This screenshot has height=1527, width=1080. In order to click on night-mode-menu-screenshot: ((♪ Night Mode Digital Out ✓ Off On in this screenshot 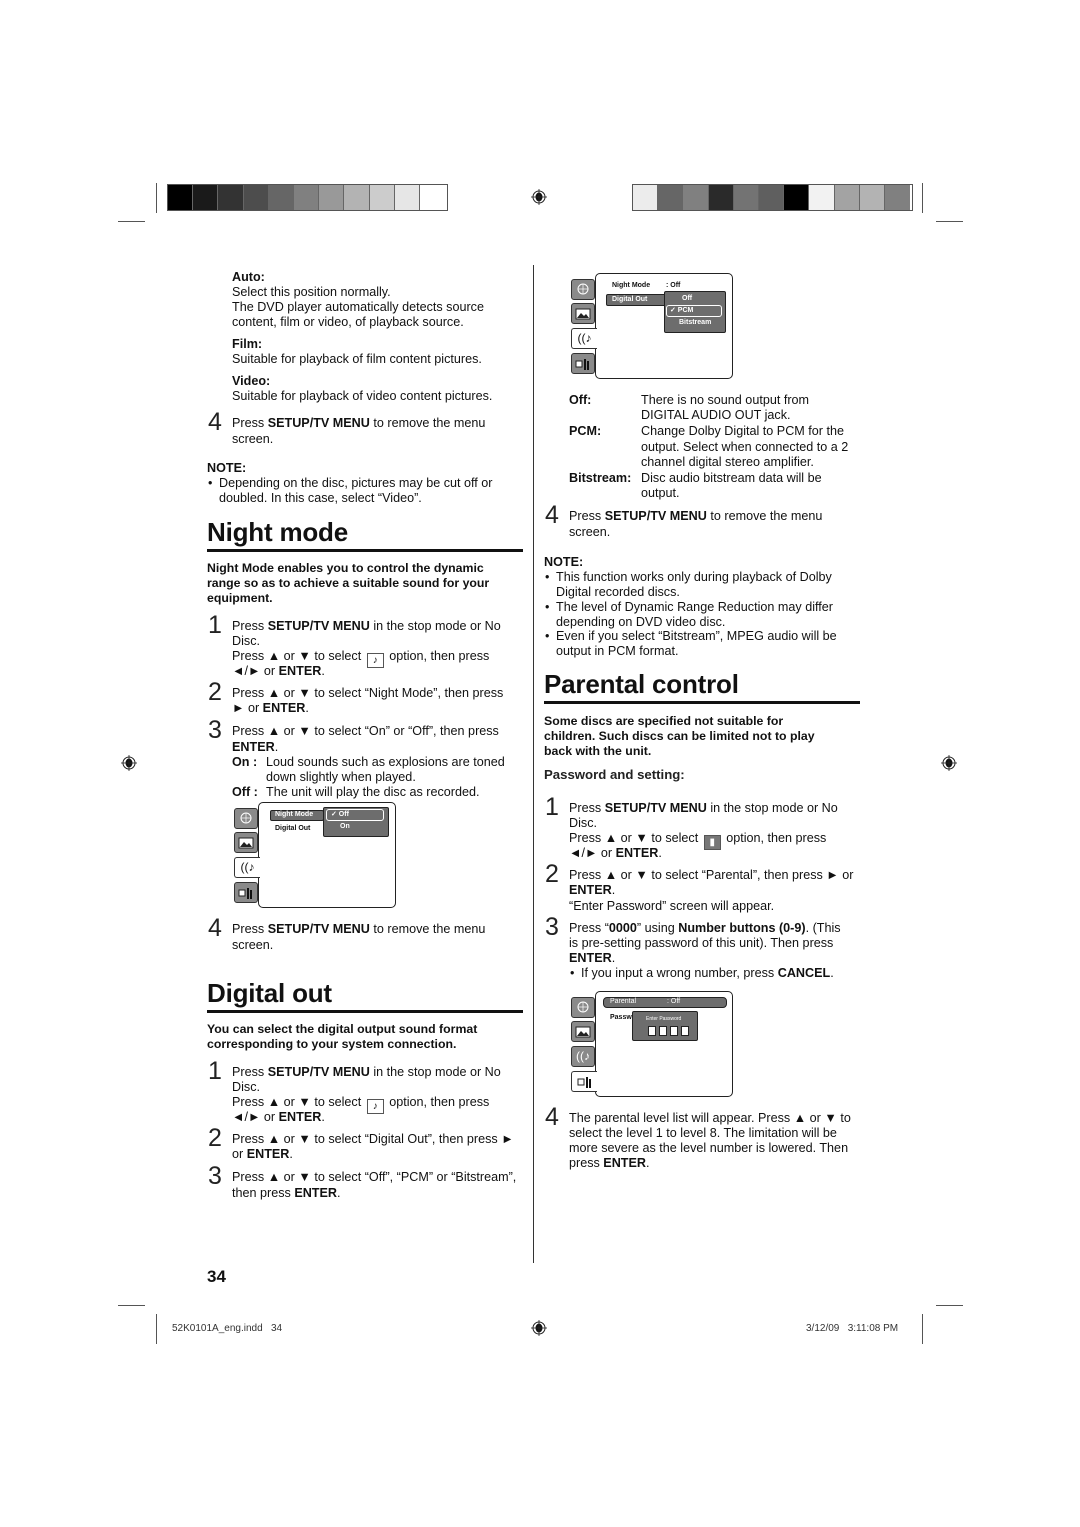, I will do `click(315, 856)`.